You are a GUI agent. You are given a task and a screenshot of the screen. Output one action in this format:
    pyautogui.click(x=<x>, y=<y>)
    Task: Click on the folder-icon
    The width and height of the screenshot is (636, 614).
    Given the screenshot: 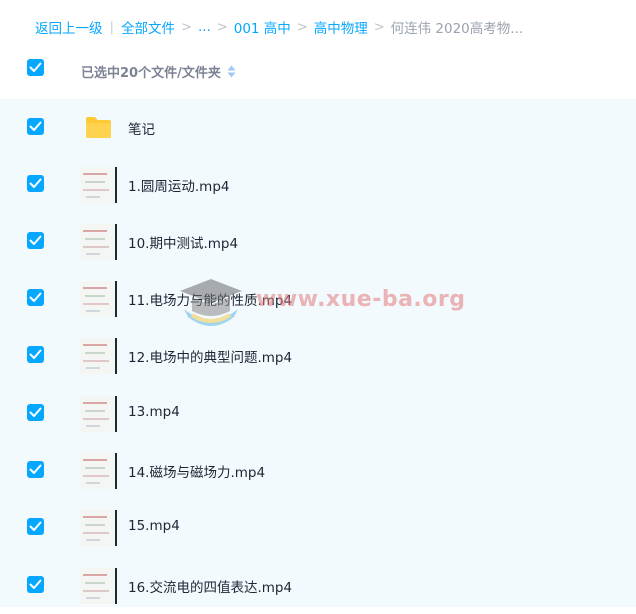 What is the action you would take?
    pyautogui.click(x=98, y=127)
    